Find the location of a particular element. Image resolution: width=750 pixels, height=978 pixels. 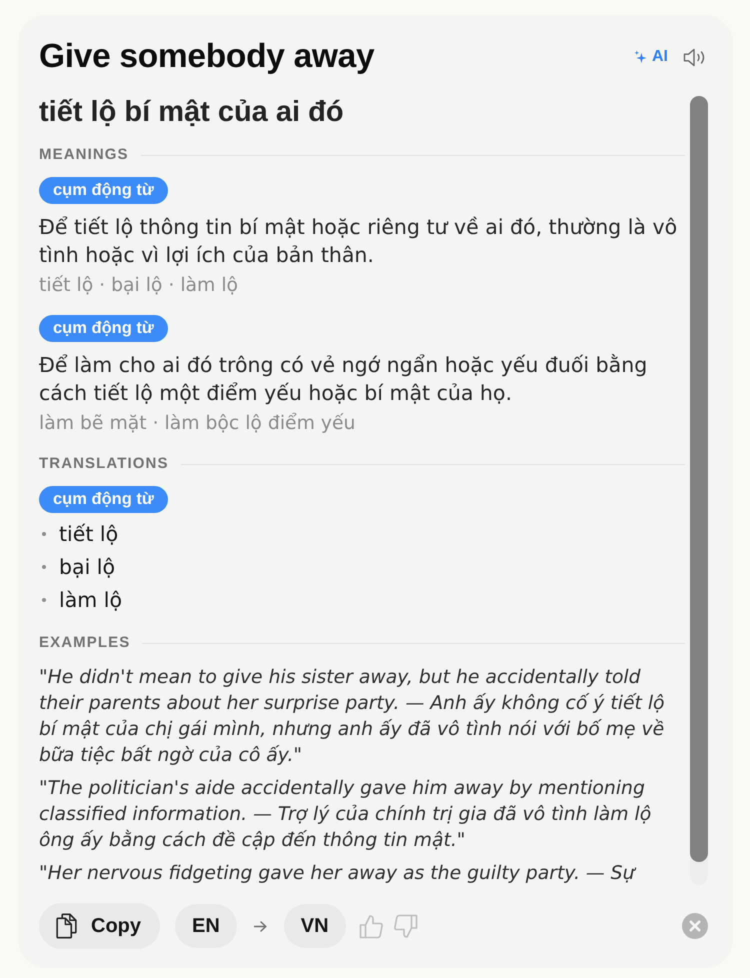

translation-text: bại lộ is located at coordinates (87, 567).